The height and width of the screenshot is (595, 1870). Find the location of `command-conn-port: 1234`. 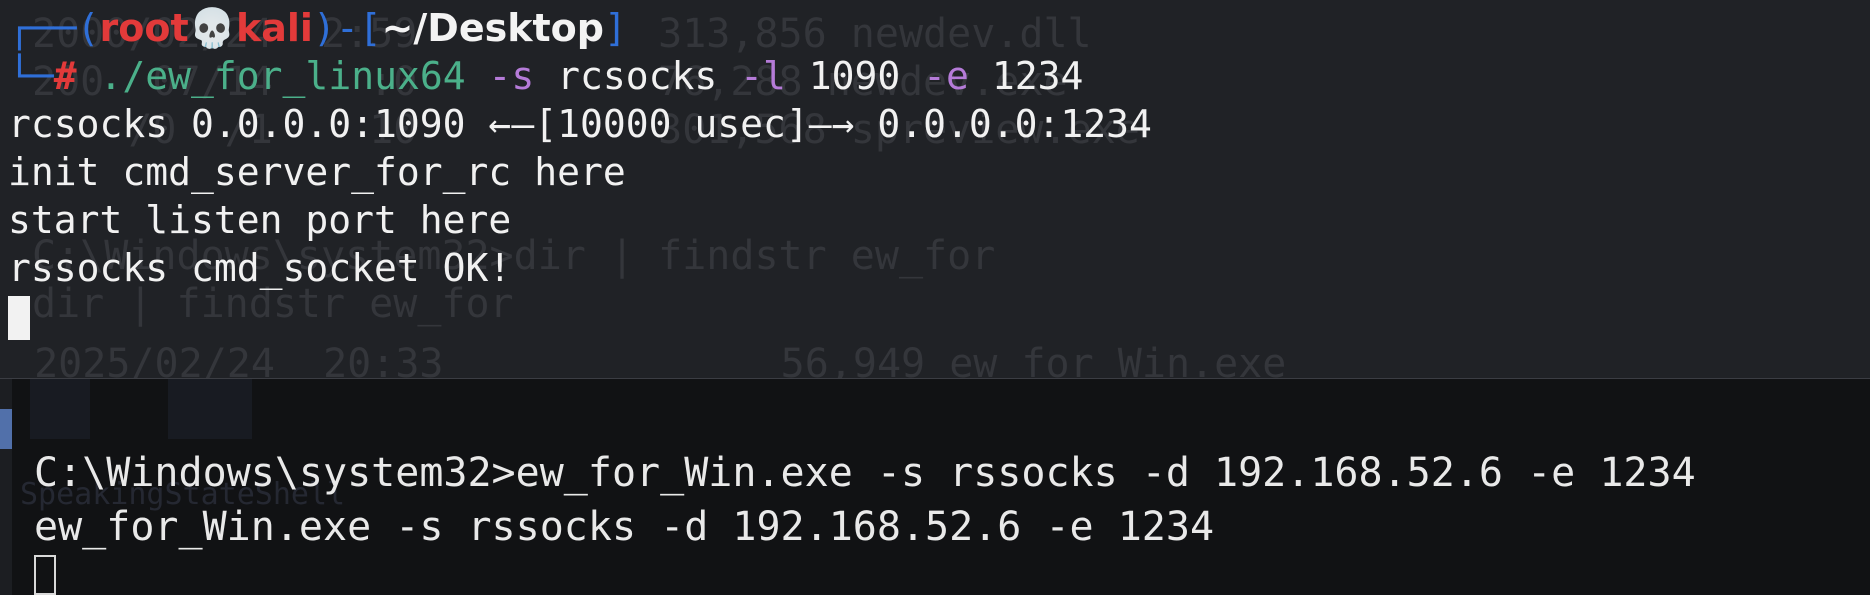

command-conn-port: 1234 is located at coordinates (1026, 76).